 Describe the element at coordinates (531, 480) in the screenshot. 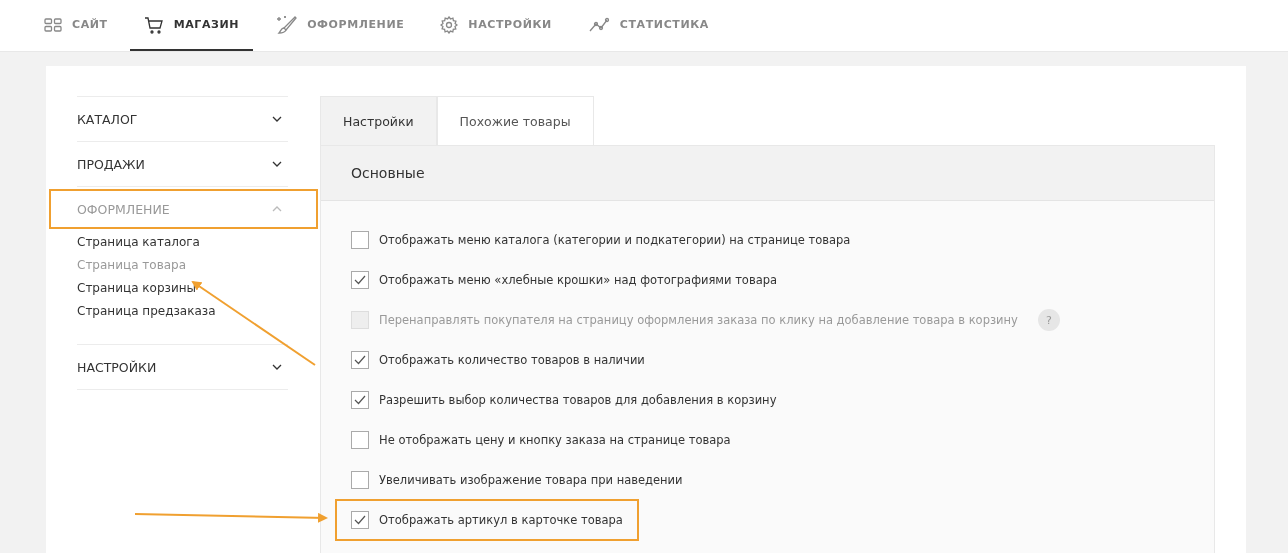

I see `option-label: Увеличивать изображение товара при наведении` at that location.